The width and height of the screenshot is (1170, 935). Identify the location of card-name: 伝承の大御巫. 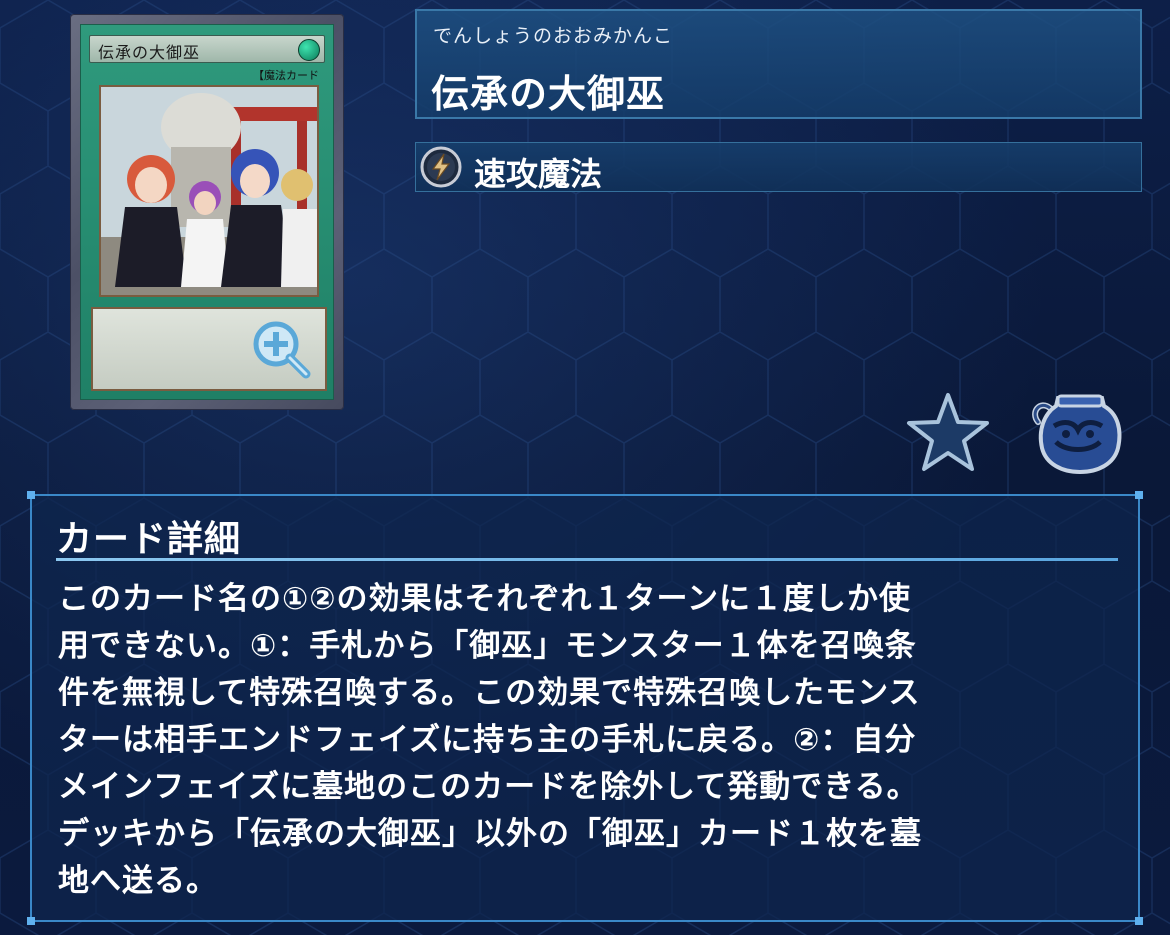
(548, 94).